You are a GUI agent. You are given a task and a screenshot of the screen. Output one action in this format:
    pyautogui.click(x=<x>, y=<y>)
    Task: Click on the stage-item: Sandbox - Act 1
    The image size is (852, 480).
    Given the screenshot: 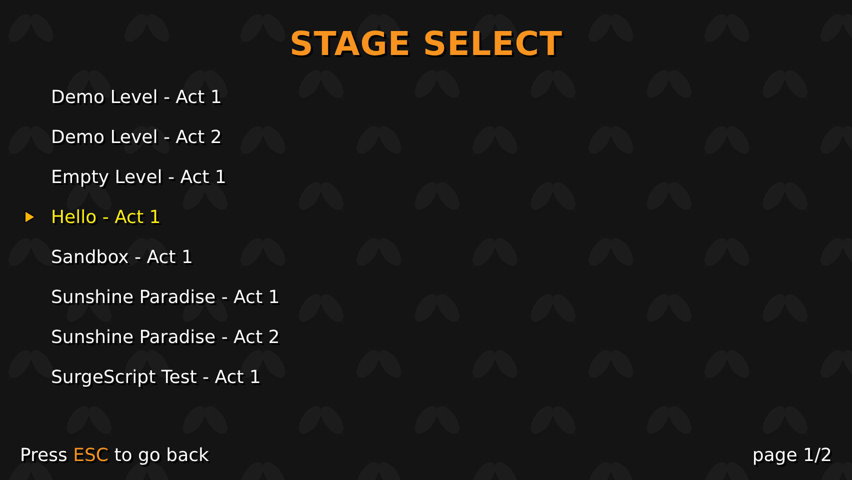 What is the action you would take?
    pyautogui.click(x=122, y=257)
    